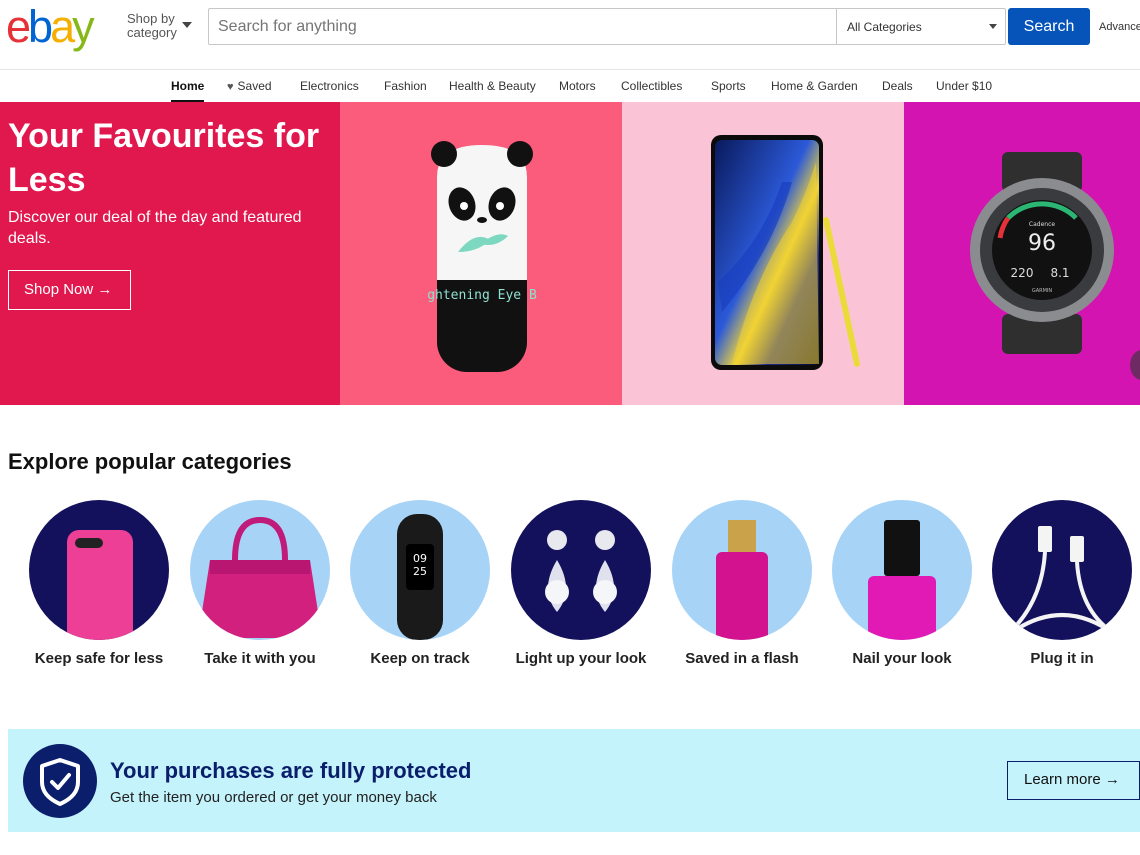  I want to click on watch-left-value: 220, so click(1022, 273).